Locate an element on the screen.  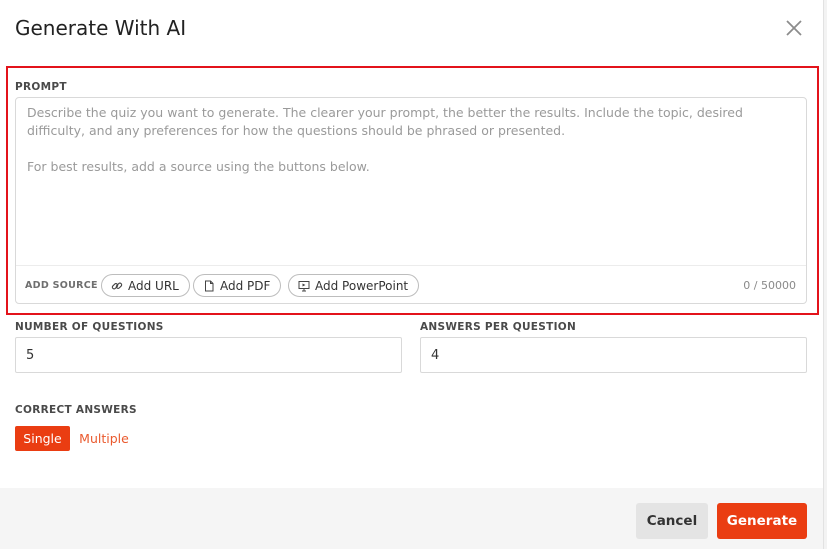
answers-per-question-input: 4 is located at coordinates (613, 355).